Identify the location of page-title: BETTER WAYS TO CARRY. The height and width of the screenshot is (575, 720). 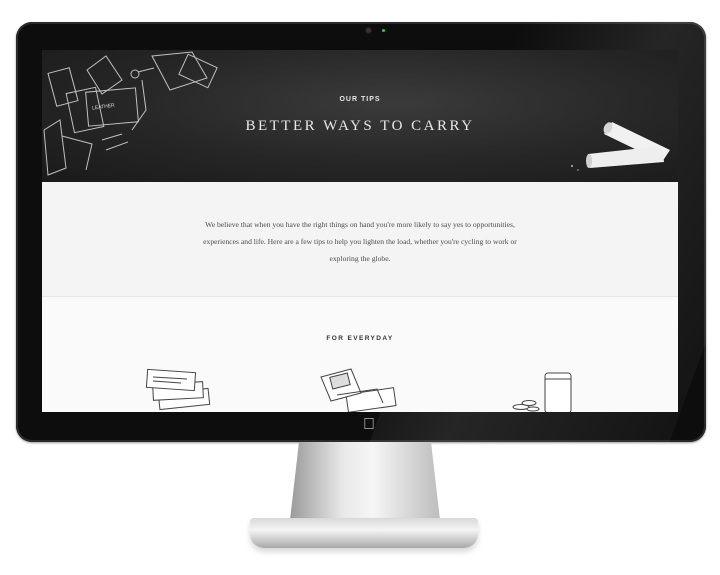
(360, 126).